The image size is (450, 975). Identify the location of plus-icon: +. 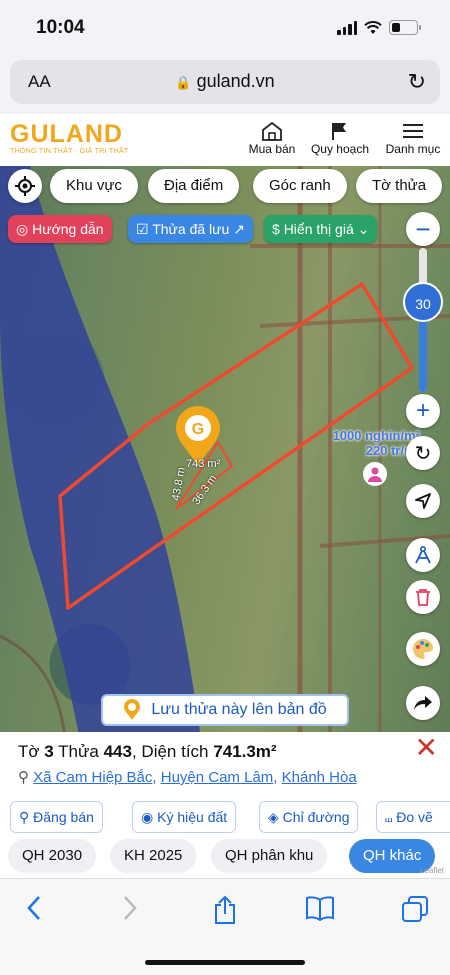
(422, 410).